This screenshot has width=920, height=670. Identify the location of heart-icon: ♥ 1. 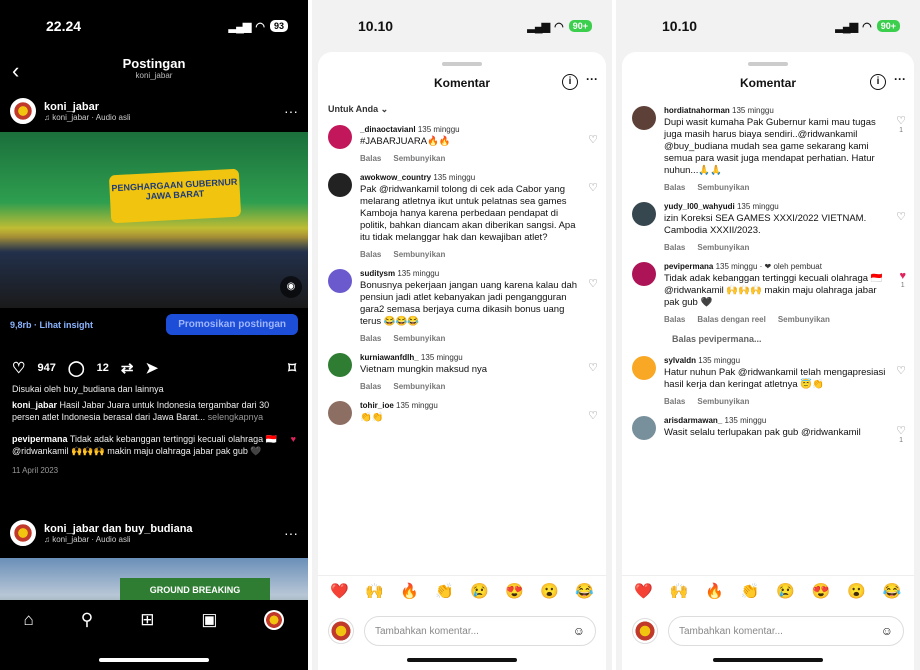
(902, 279).